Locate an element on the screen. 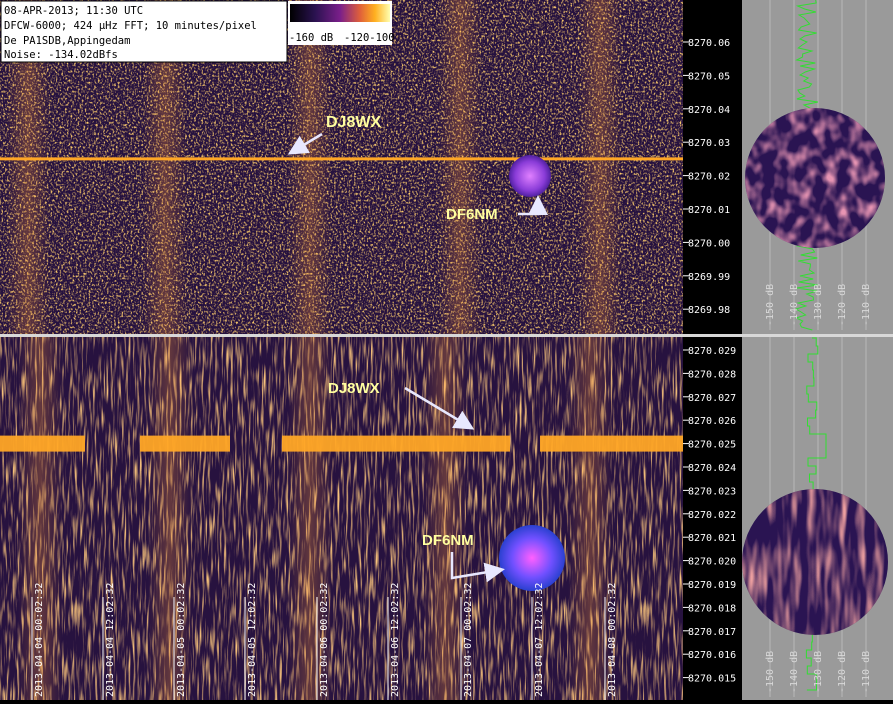 Image resolution: width=893 pixels, height=704 pixels. bottom-level-label: -120 dB is located at coordinates (842, 672).